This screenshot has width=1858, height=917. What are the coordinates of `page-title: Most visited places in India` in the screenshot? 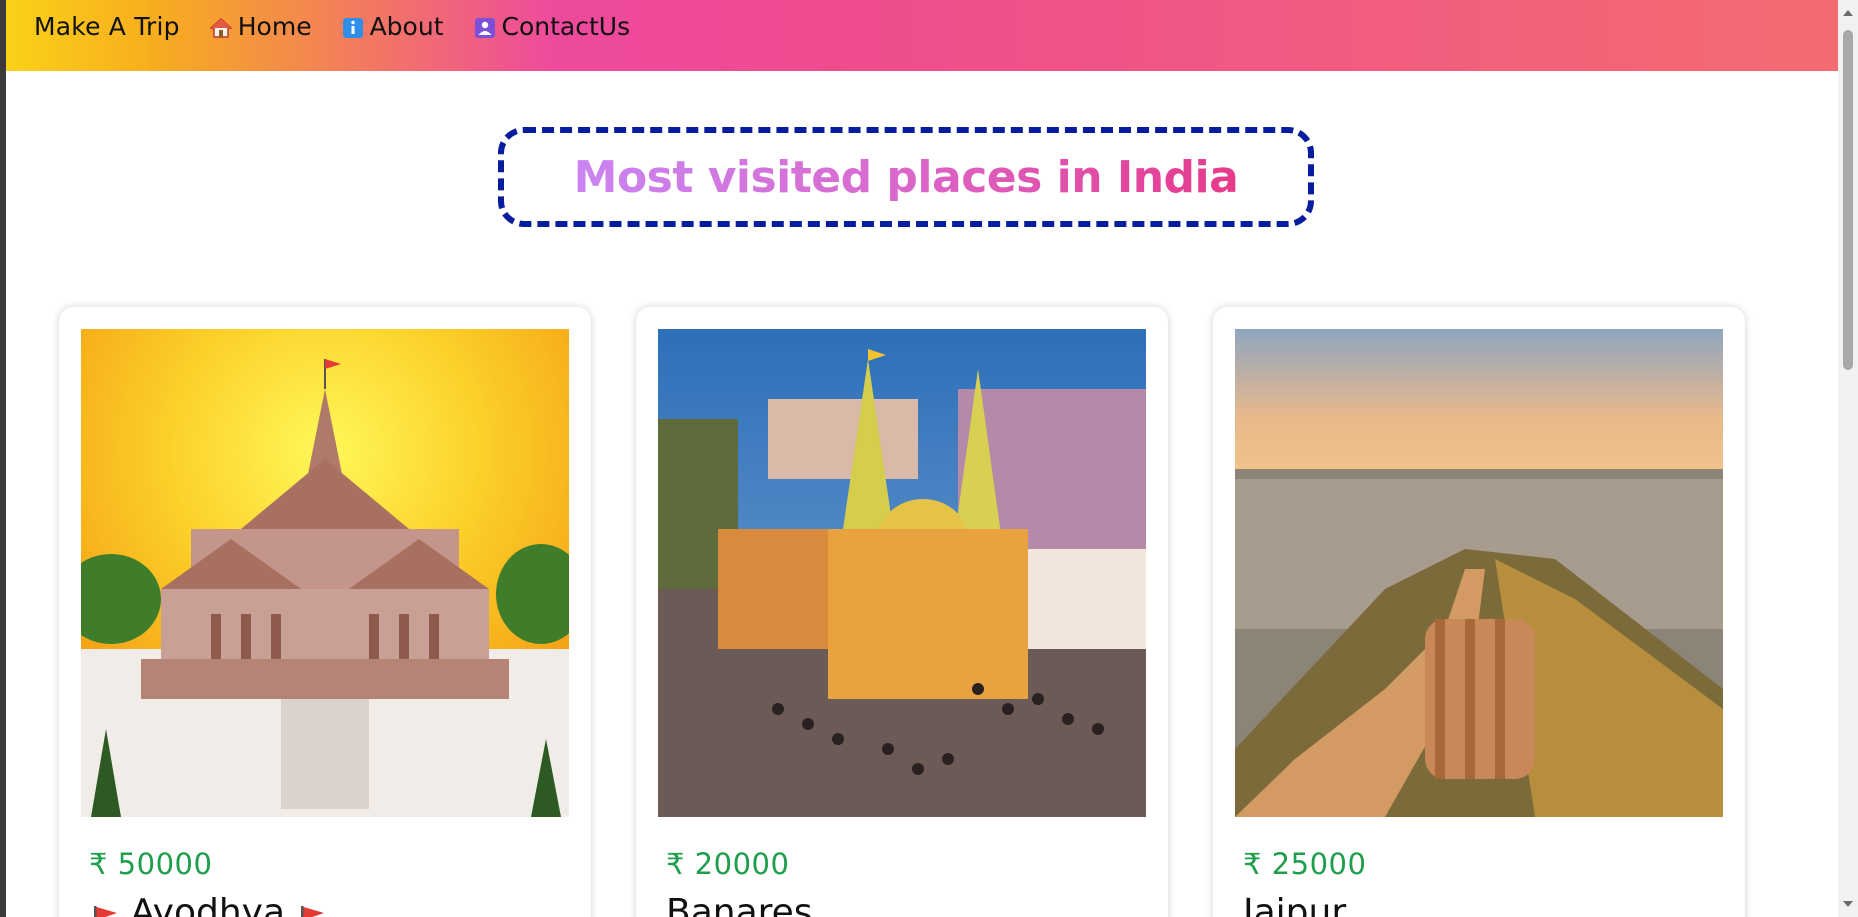 It's located at (906, 177).